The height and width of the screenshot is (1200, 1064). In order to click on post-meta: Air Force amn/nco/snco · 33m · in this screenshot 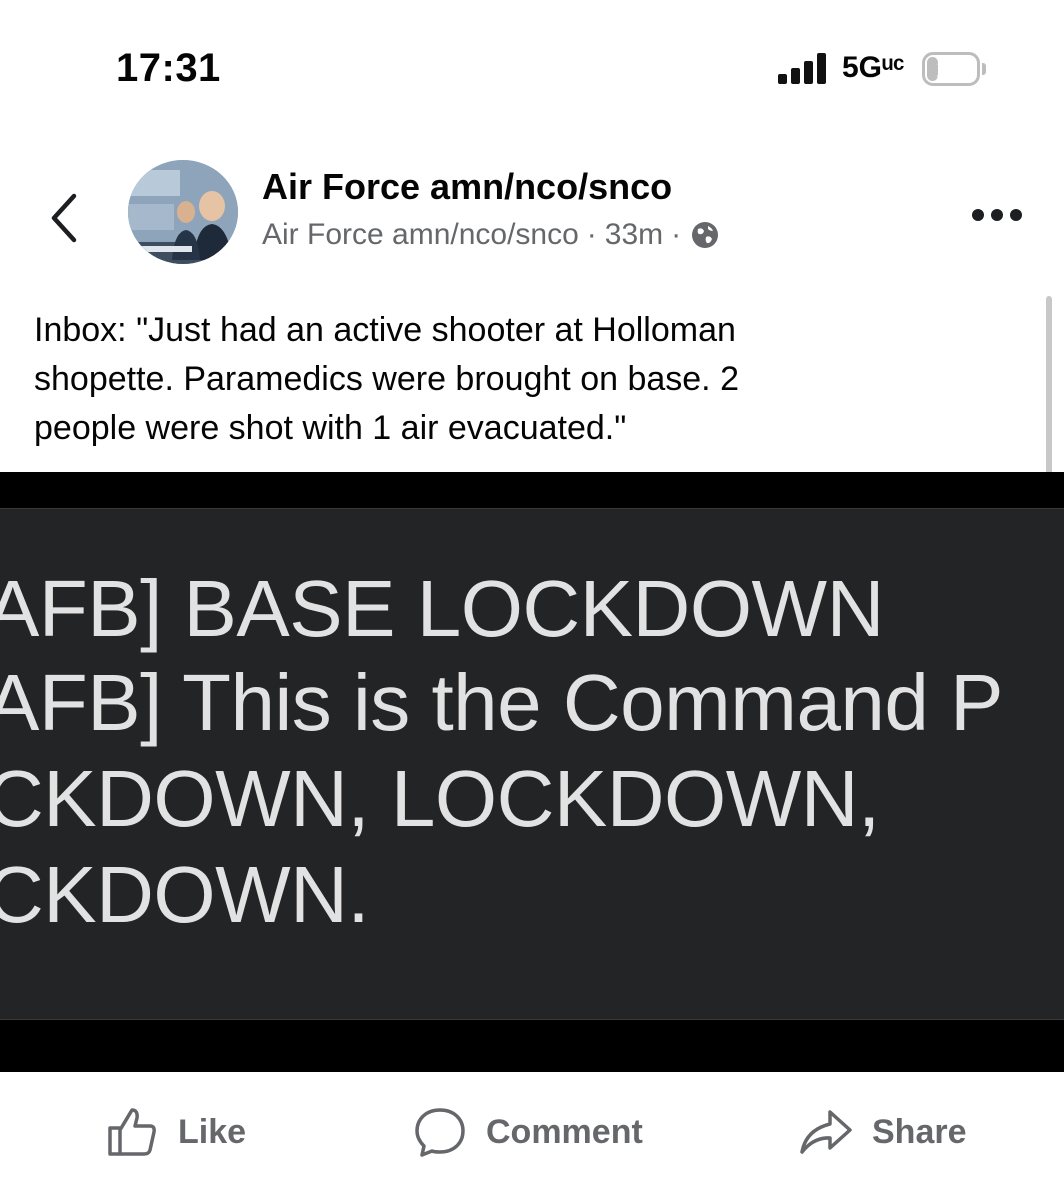, I will do `click(490, 235)`.